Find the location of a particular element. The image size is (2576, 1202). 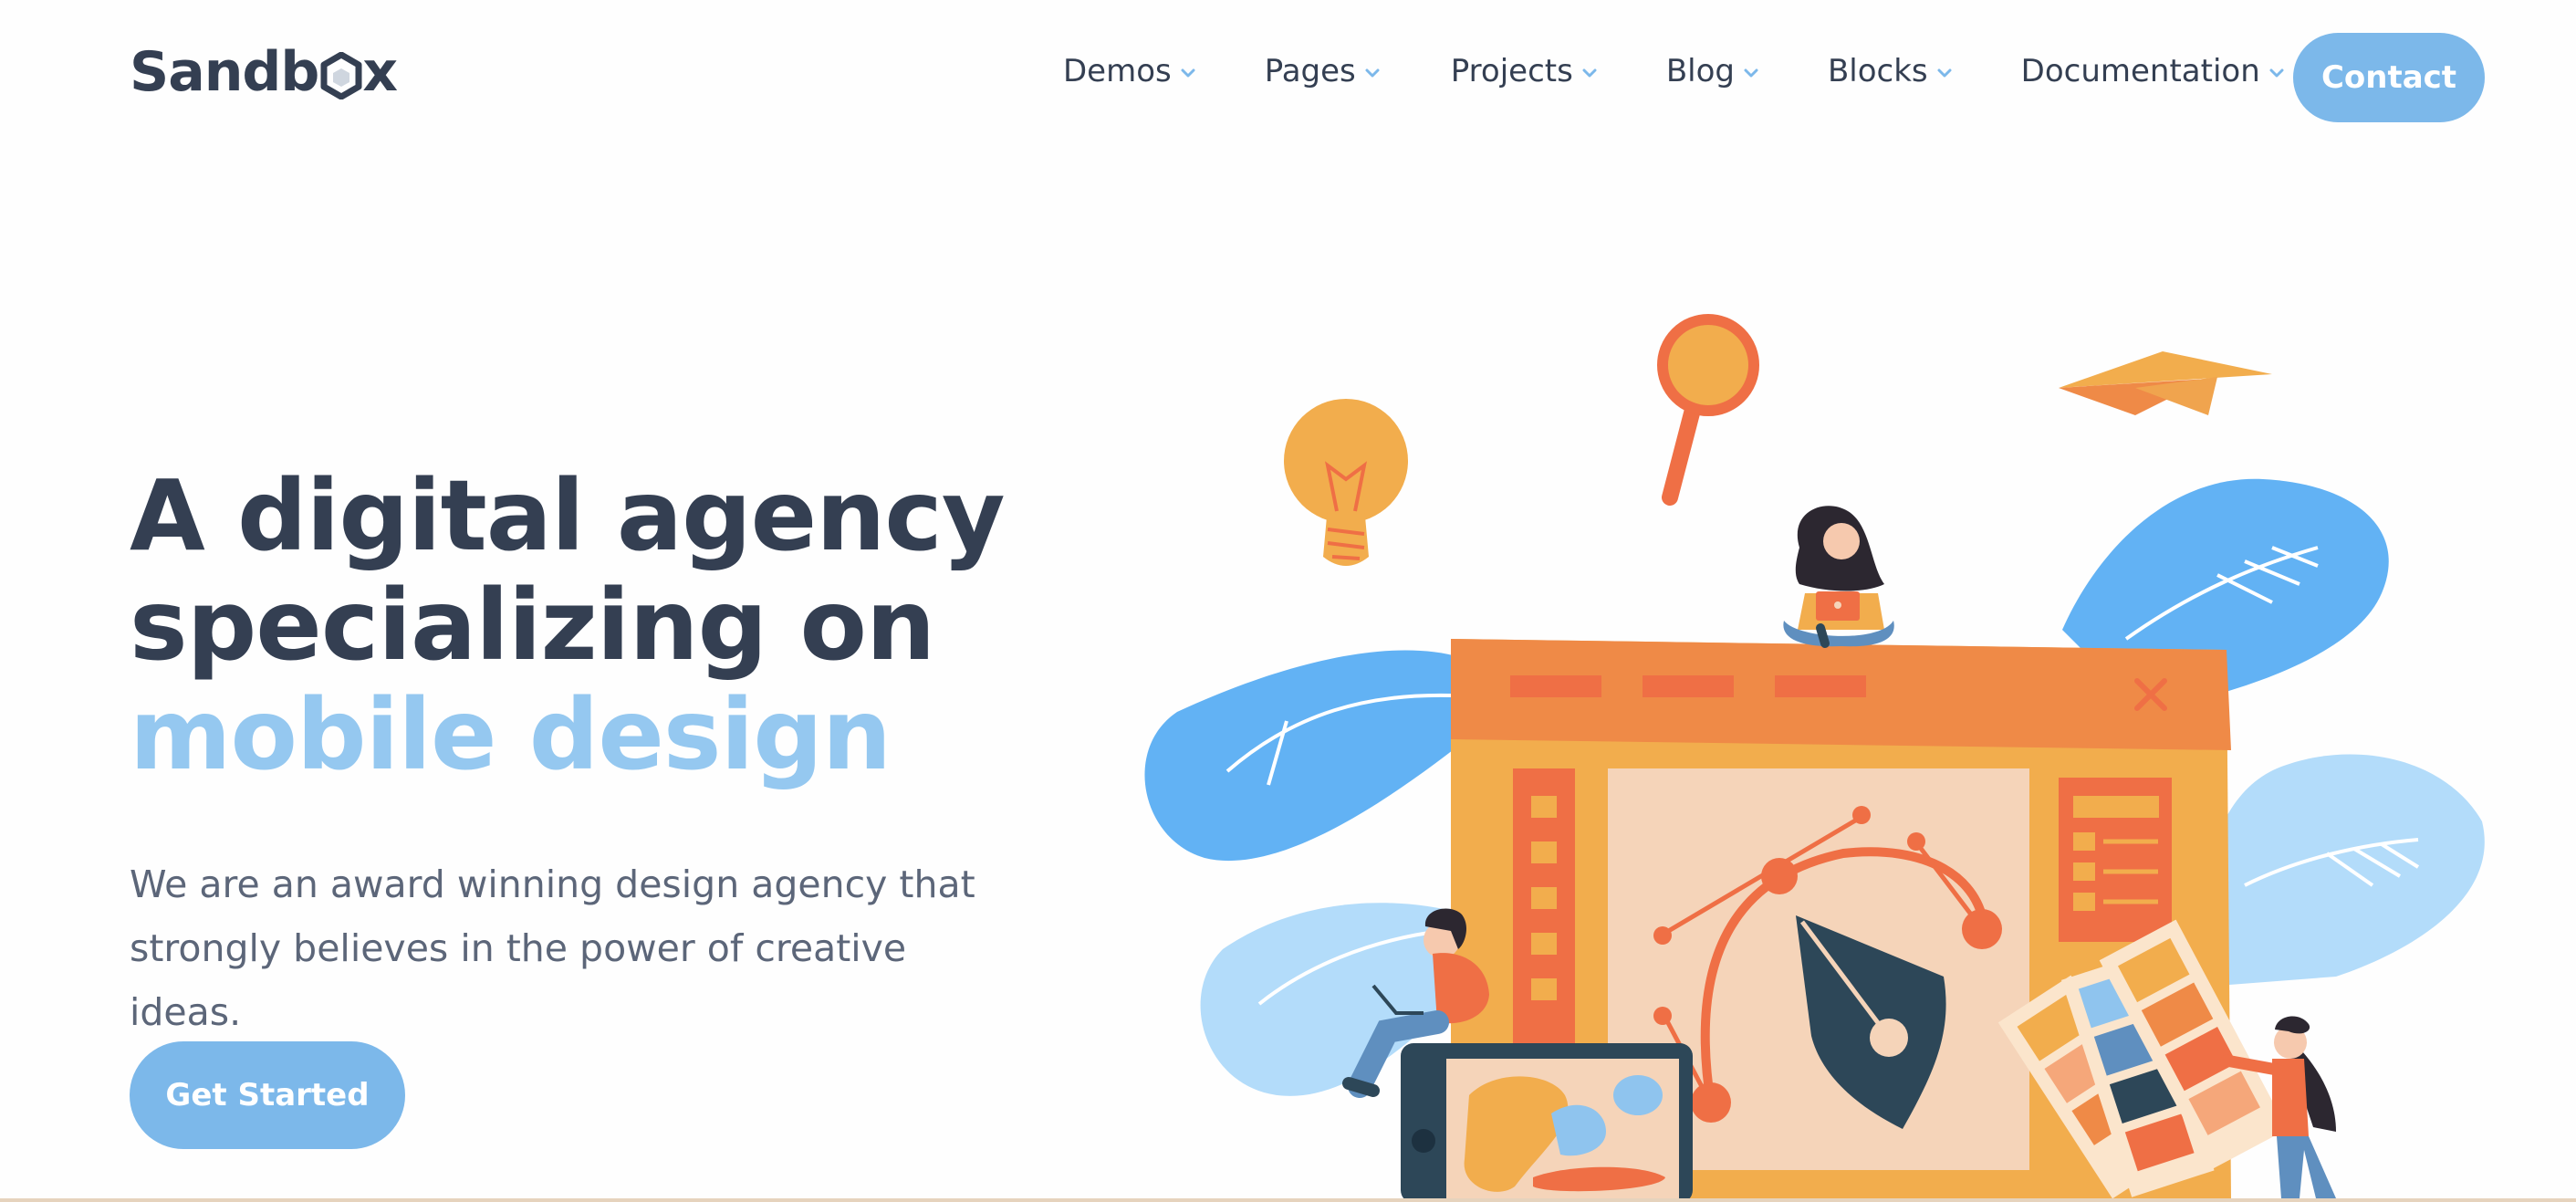

nav-blocks: Blocks is located at coordinates (1890, 71).